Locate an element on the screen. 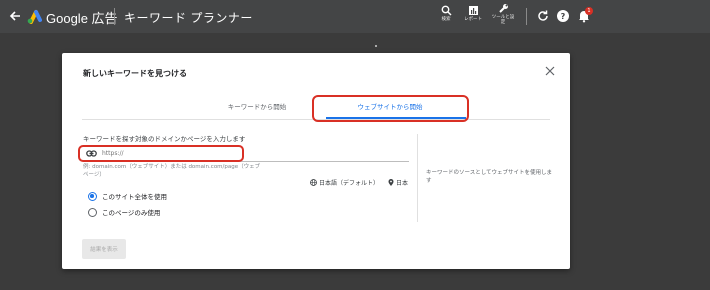  top-bar: Google 広告 キーワード プランナー 検索 レポート ツールと設定 ? 1 is located at coordinates (355, 16).